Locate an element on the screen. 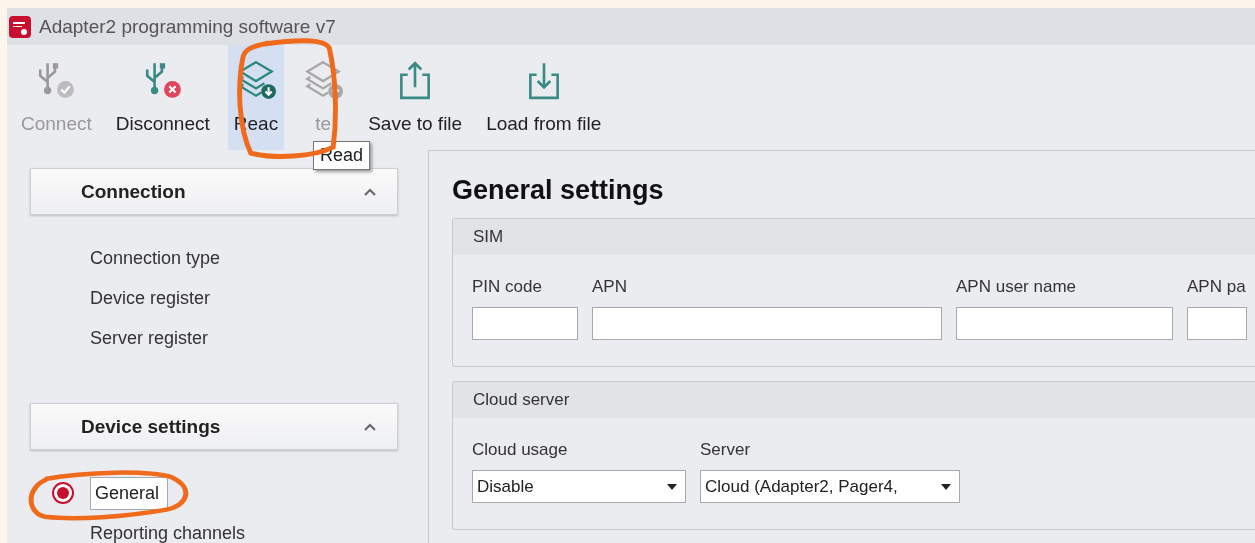 The height and width of the screenshot is (543, 1255). toolbar-button: Load from file is located at coordinates (544, 97).